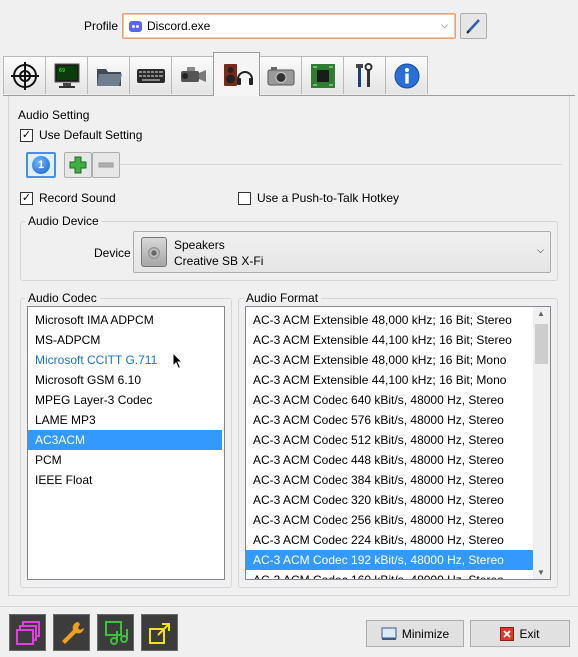 This screenshot has height=657, width=578. What do you see at coordinates (54, 115) in the screenshot?
I see `audio-setting-title: Audio Setting` at bounding box center [54, 115].